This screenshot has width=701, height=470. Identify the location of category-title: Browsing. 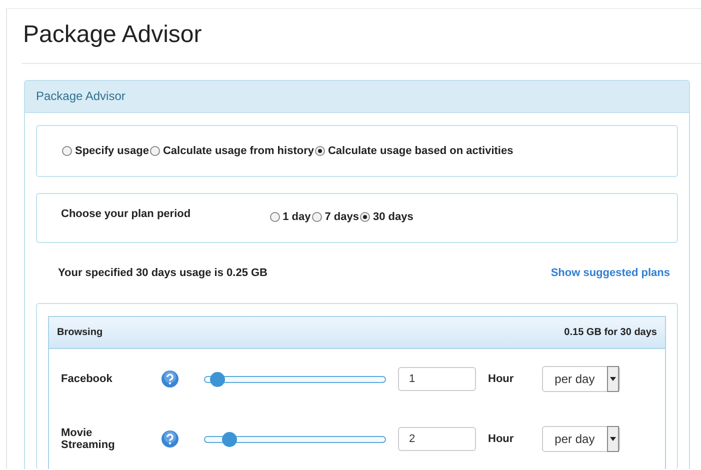
(80, 332).